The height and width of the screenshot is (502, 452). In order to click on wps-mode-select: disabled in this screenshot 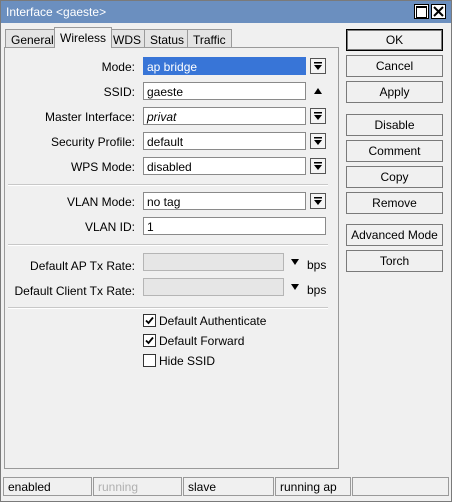, I will do `click(224, 166)`.